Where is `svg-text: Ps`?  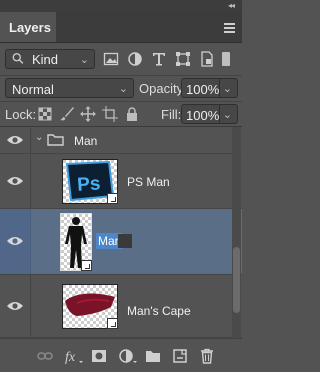 svg-text: Ps is located at coordinates (88, 184).